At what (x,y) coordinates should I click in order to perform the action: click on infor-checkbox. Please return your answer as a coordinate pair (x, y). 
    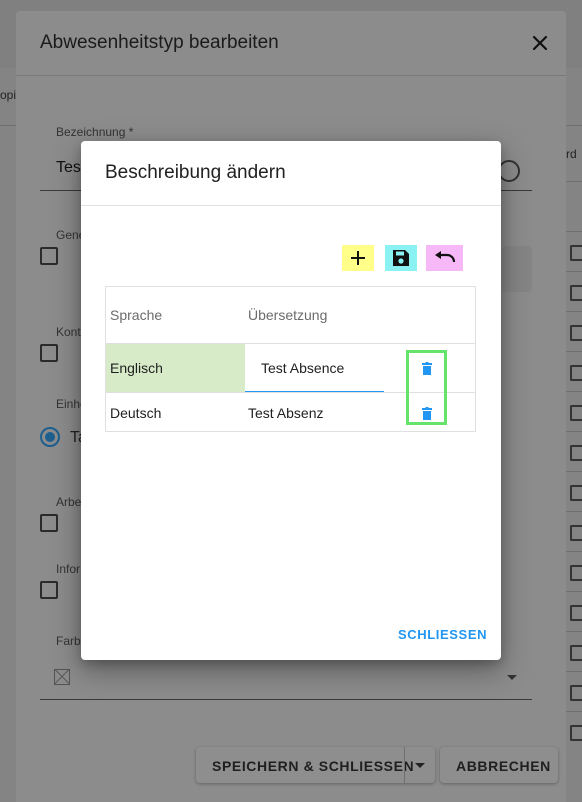
    Looking at the image, I should click on (49, 590).